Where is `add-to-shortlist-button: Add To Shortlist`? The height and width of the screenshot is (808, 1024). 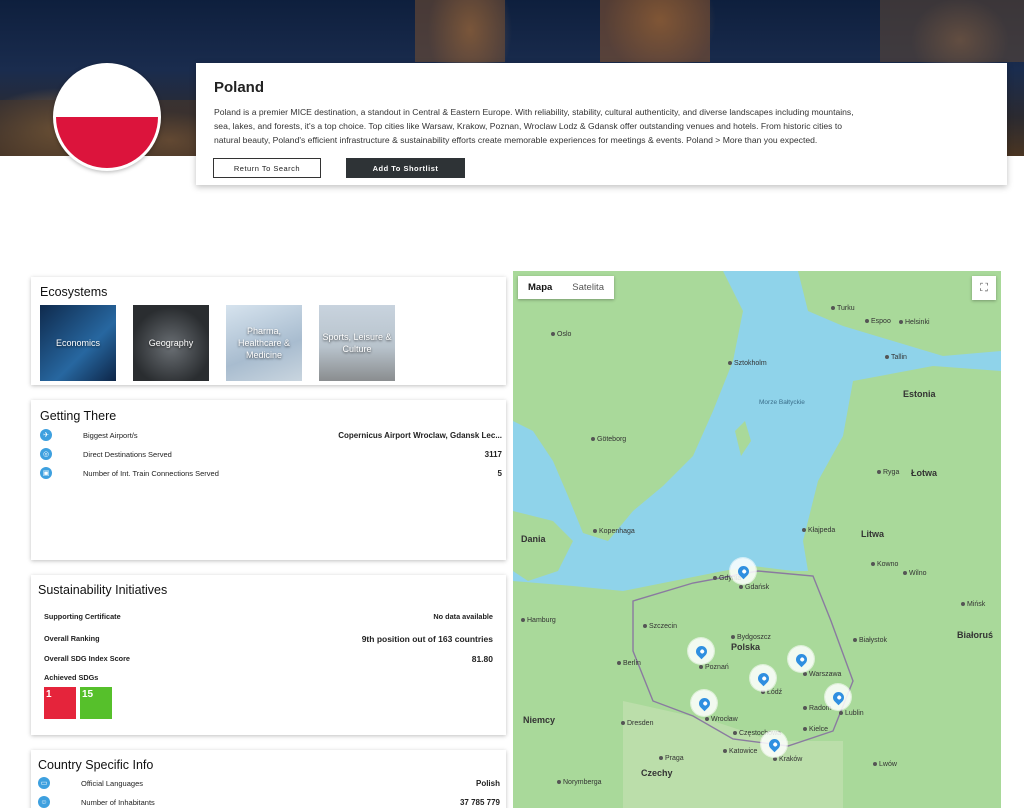
add-to-shortlist-button: Add To Shortlist is located at coordinates (405, 168).